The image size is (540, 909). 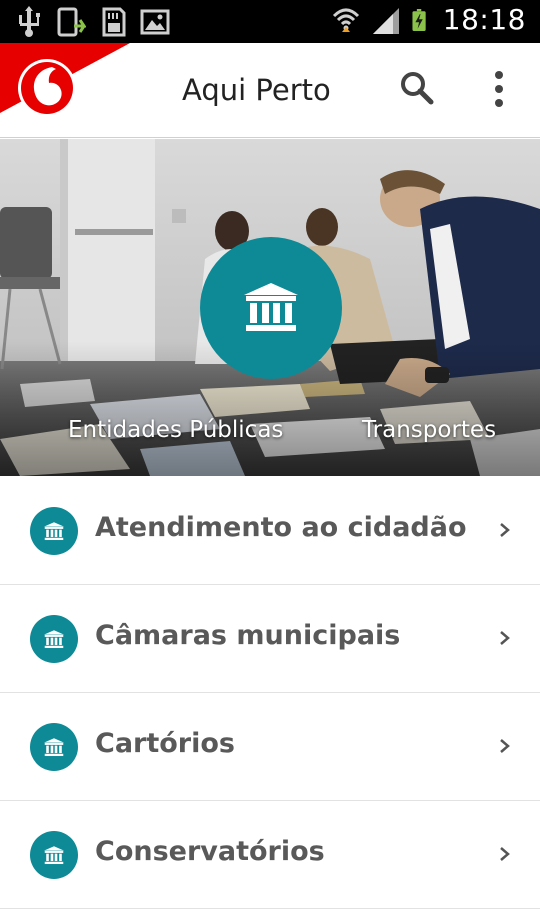 What do you see at coordinates (385, 20) in the screenshot?
I see `signal-icon` at bounding box center [385, 20].